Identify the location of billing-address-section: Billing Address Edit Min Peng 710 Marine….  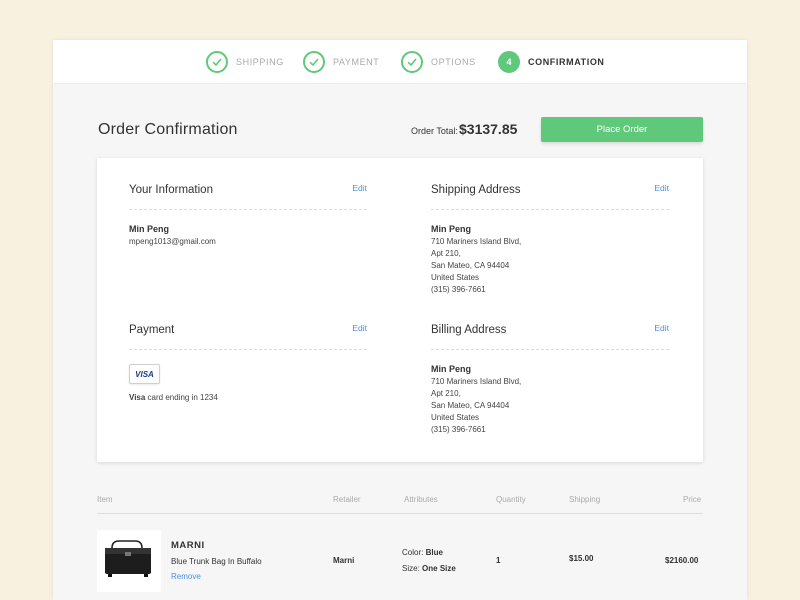
(550, 376).